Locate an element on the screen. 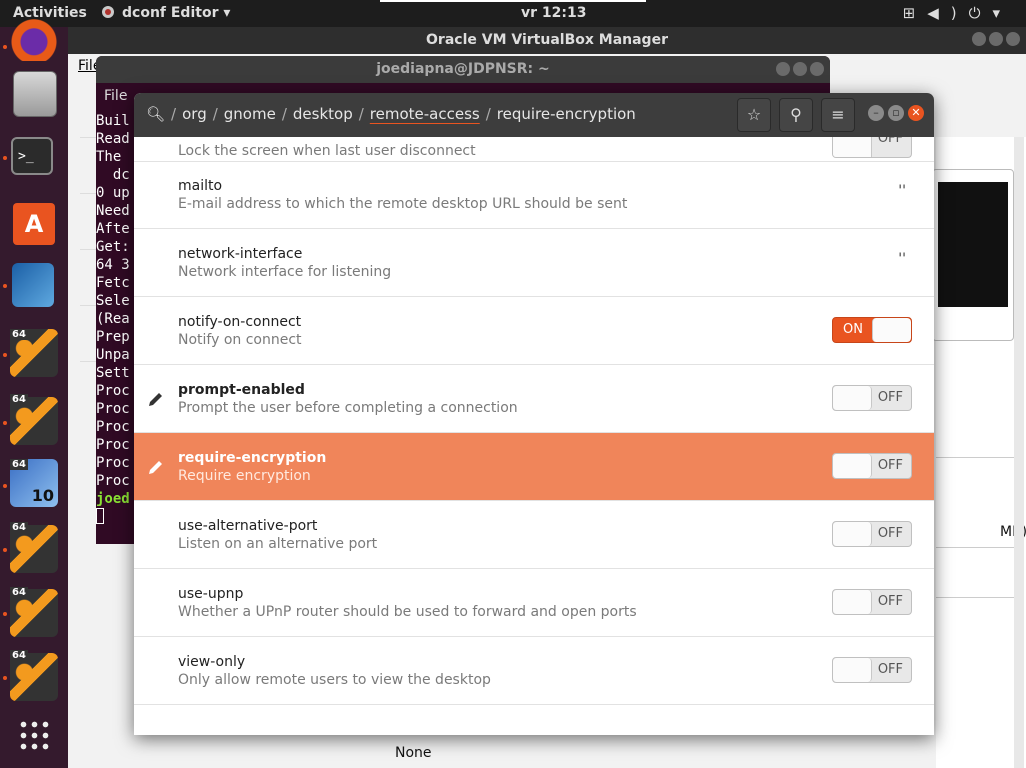 The width and height of the screenshot is (1026, 768). breadcrumb-remote-access: remote-access is located at coordinates (425, 114).